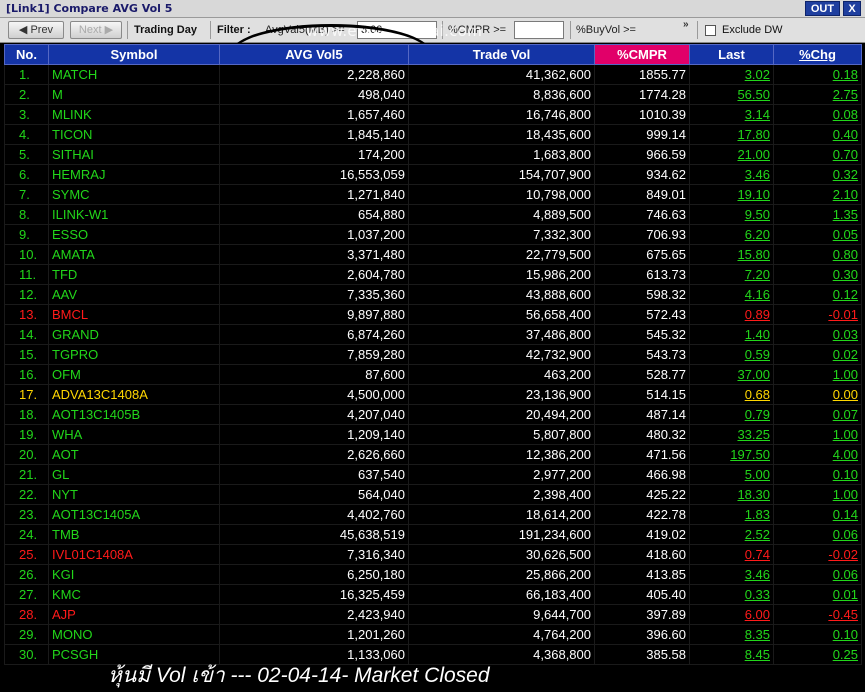  I want to click on last-price-cell: 37.00, so click(731, 374).